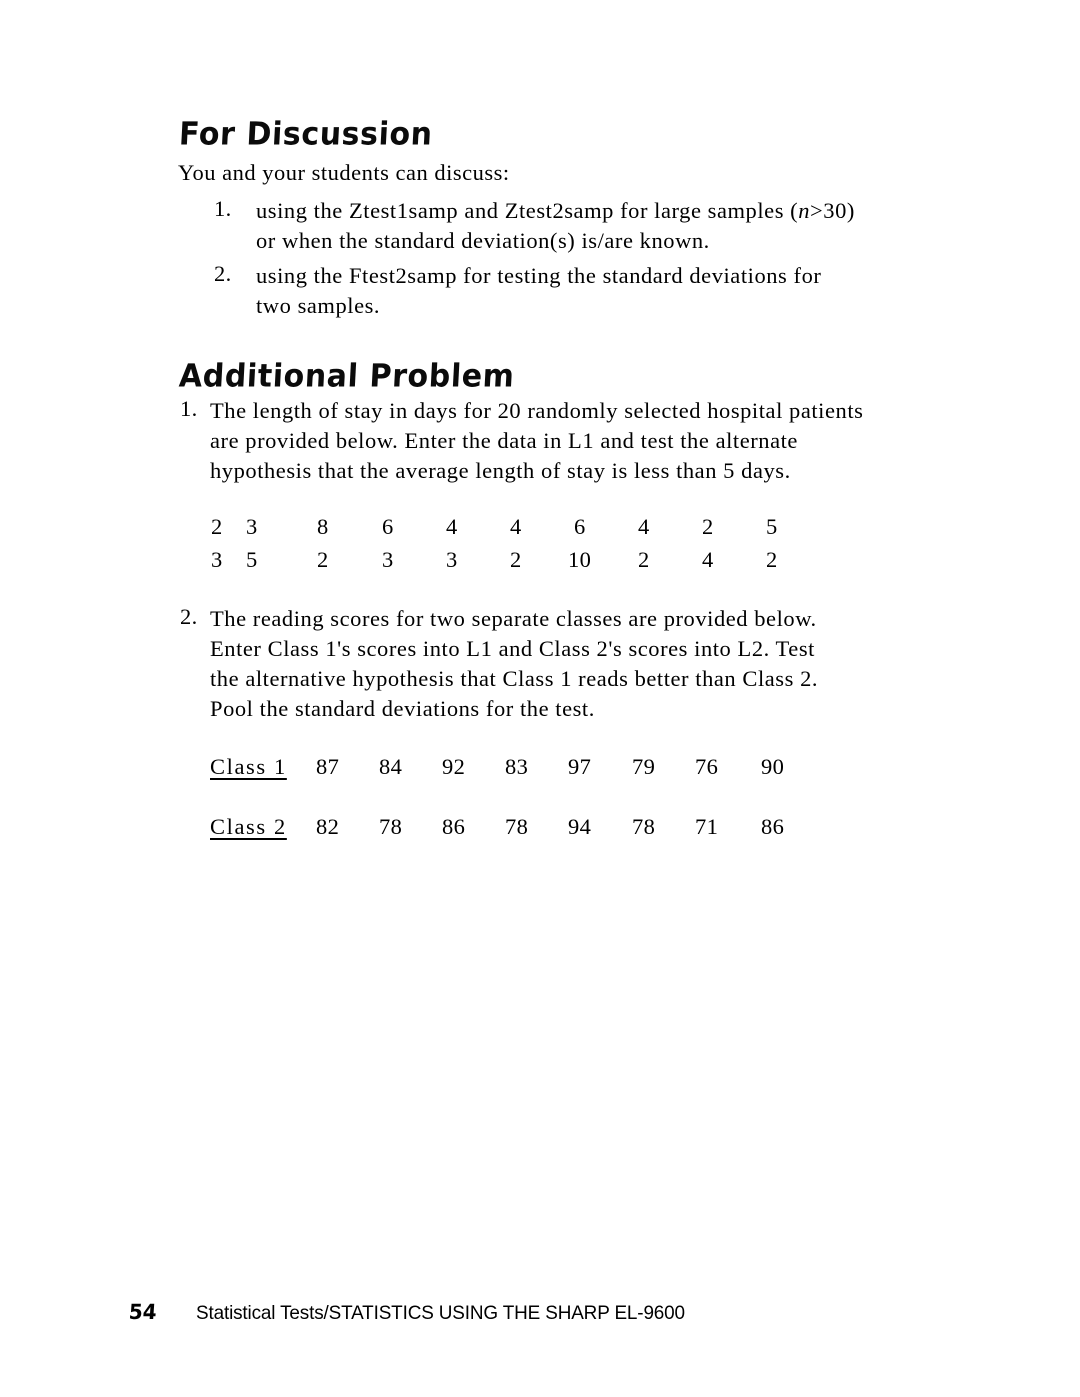 This screenshot has width=1080, height=1397. What do you see at coordinates (306, 134) in the screenshot?
I see `heading-for-discussion: For Discussion` at bounding box center [306, 134].